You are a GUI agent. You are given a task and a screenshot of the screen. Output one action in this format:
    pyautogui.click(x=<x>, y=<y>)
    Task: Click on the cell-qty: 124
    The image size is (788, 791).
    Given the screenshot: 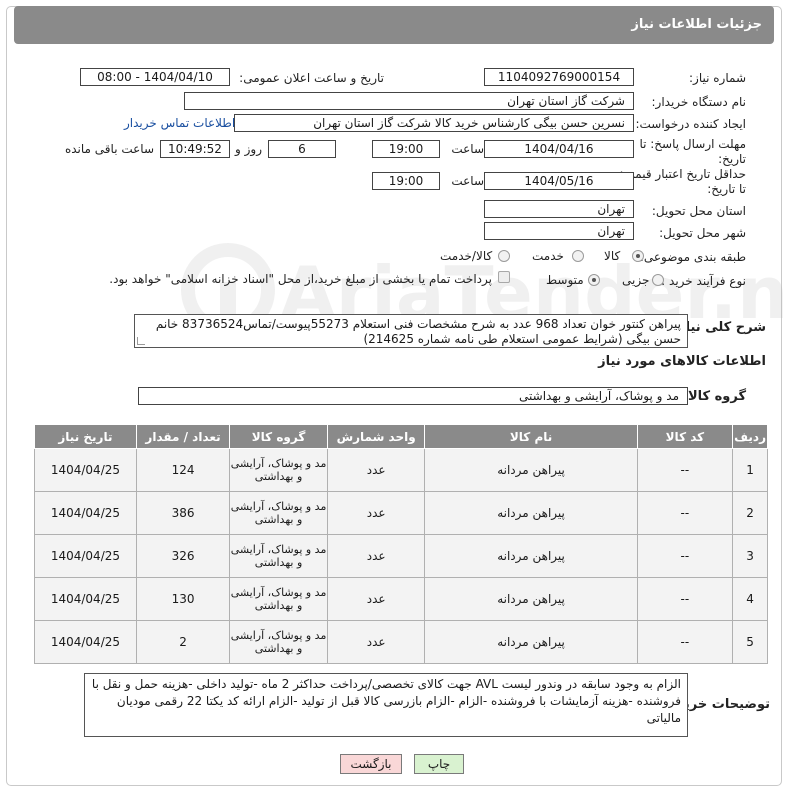 What is the action you would take?
    pyautogui.click(x=183, y=470)
    